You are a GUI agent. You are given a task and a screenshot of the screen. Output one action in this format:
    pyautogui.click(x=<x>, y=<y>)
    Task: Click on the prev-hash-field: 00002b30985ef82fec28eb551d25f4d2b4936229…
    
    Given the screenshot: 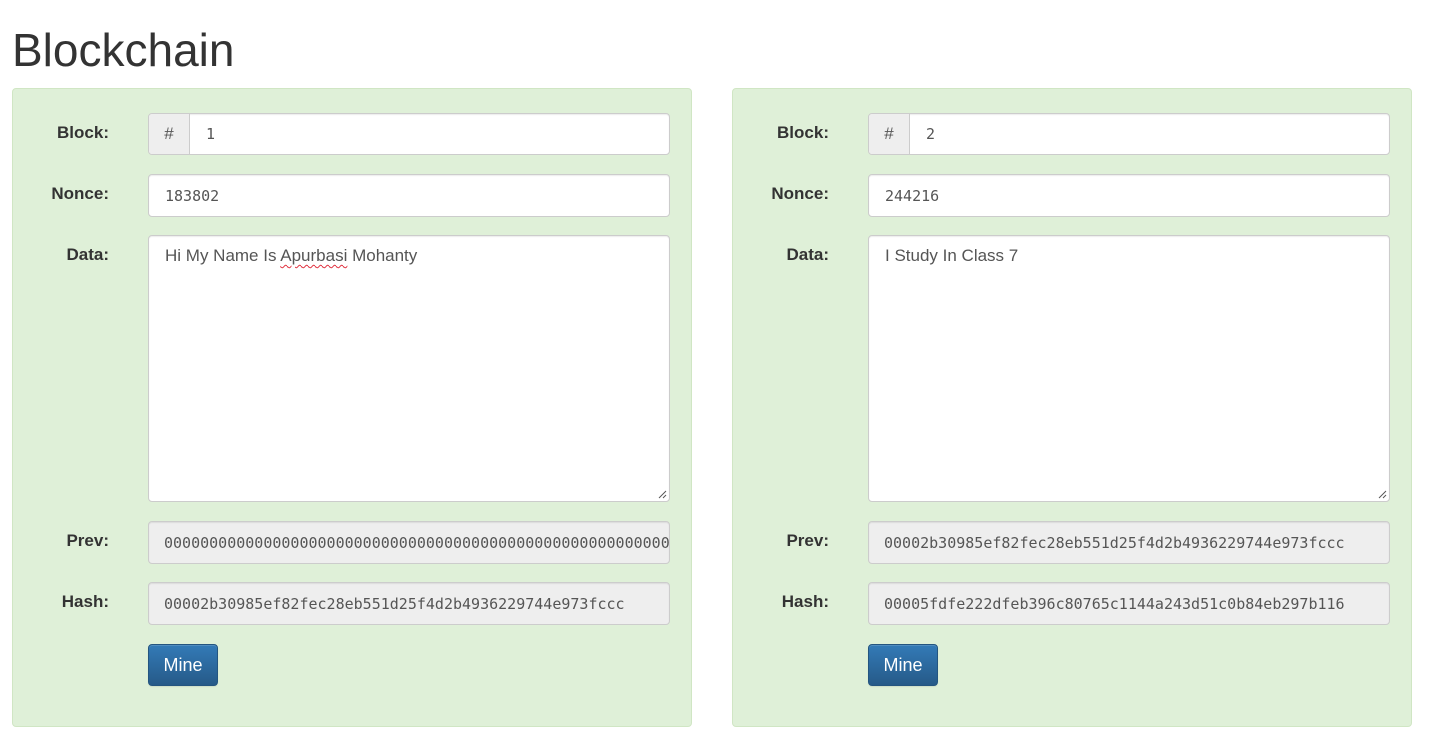 What is the action you would take?
    pyautogui.click(x=1129, y=542)
    